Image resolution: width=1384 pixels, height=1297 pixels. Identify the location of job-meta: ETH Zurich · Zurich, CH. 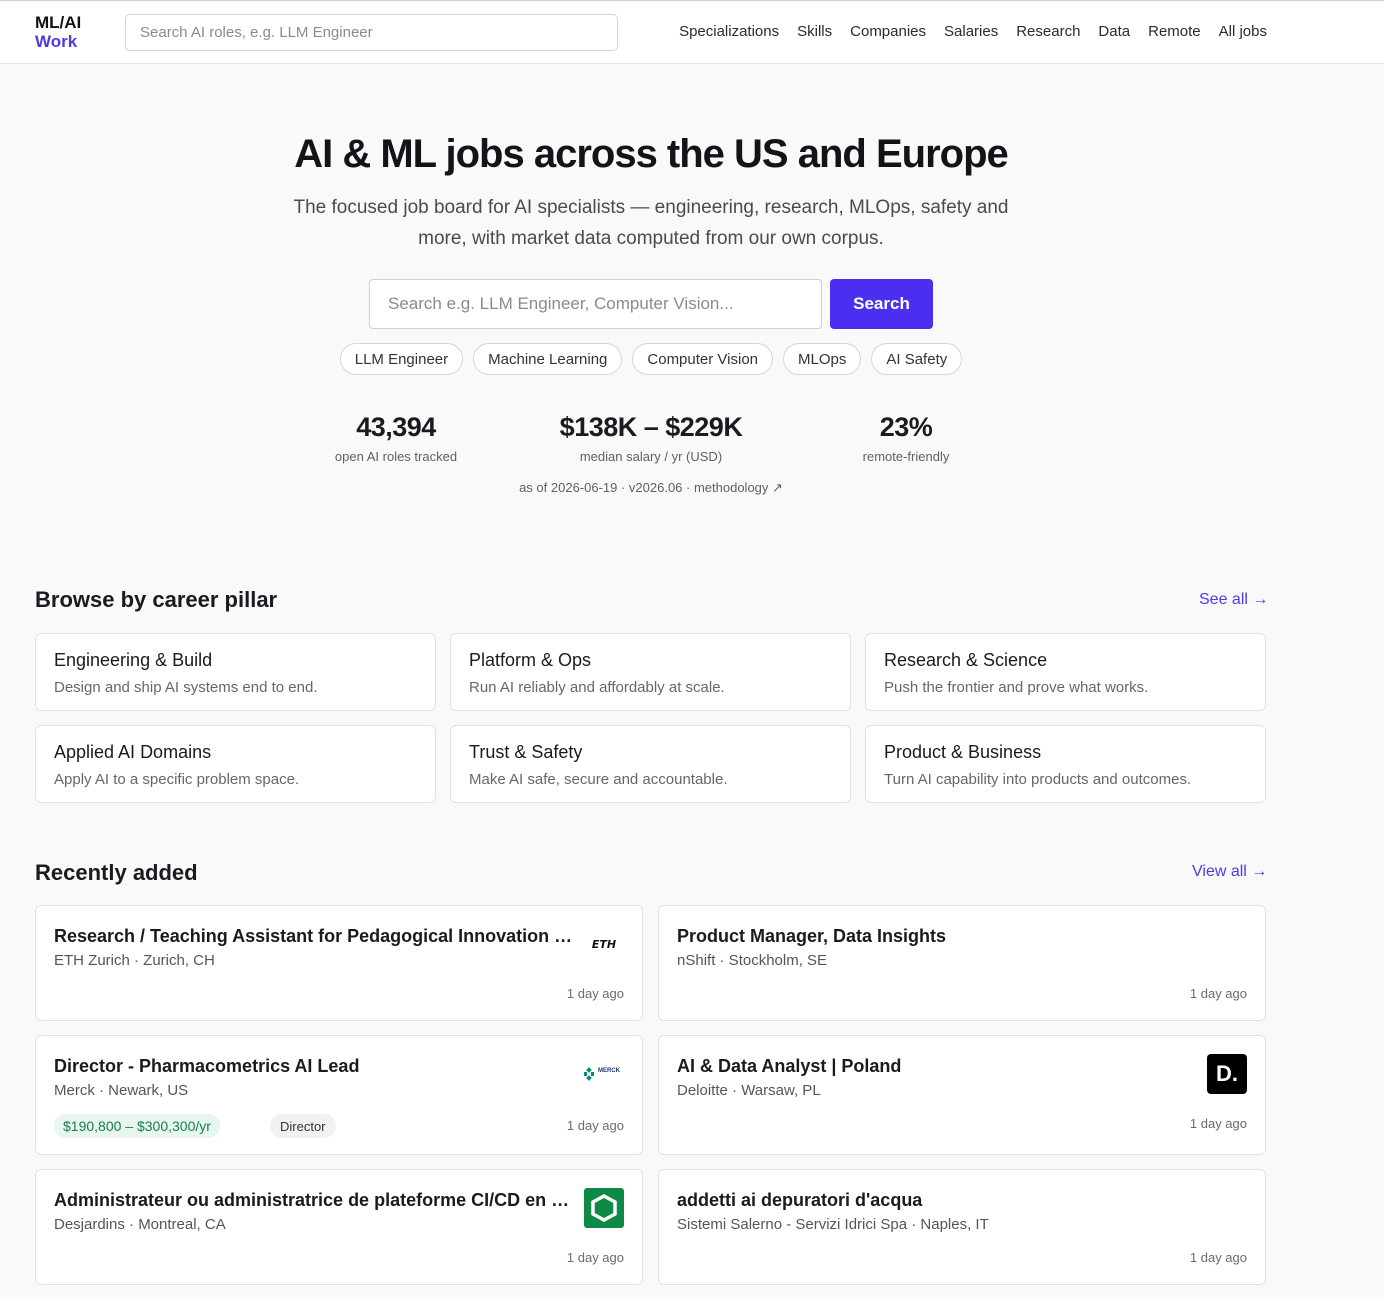
(134, 960).